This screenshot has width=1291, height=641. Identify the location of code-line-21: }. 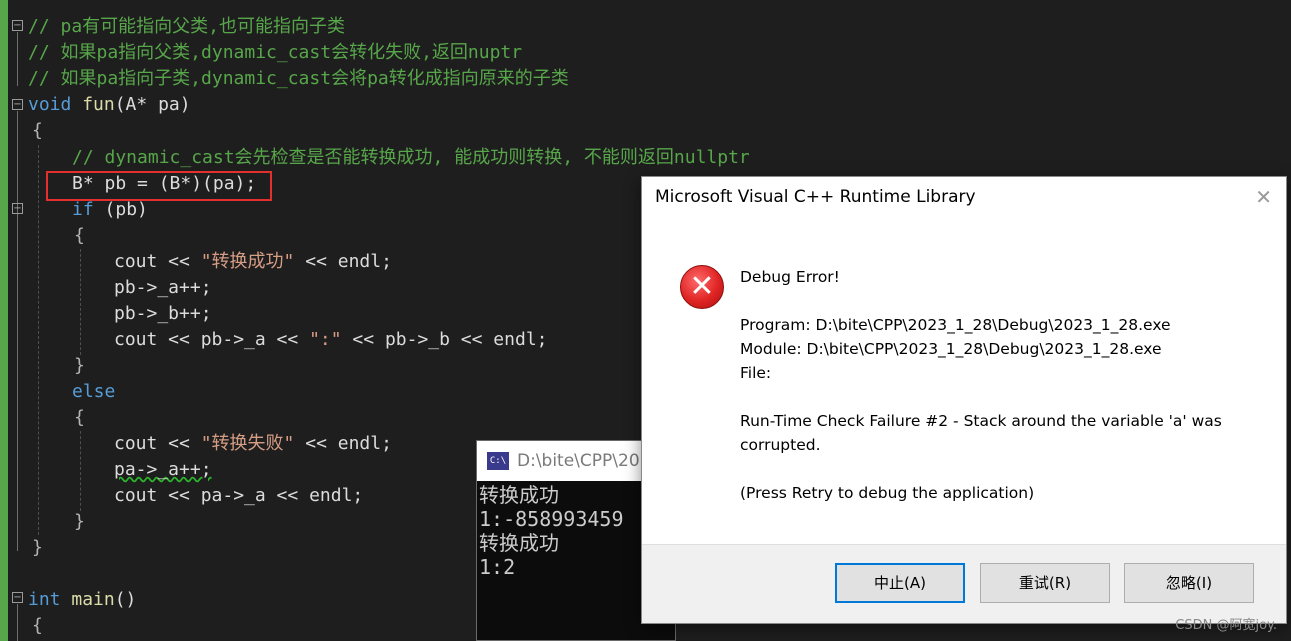
(37, 547).